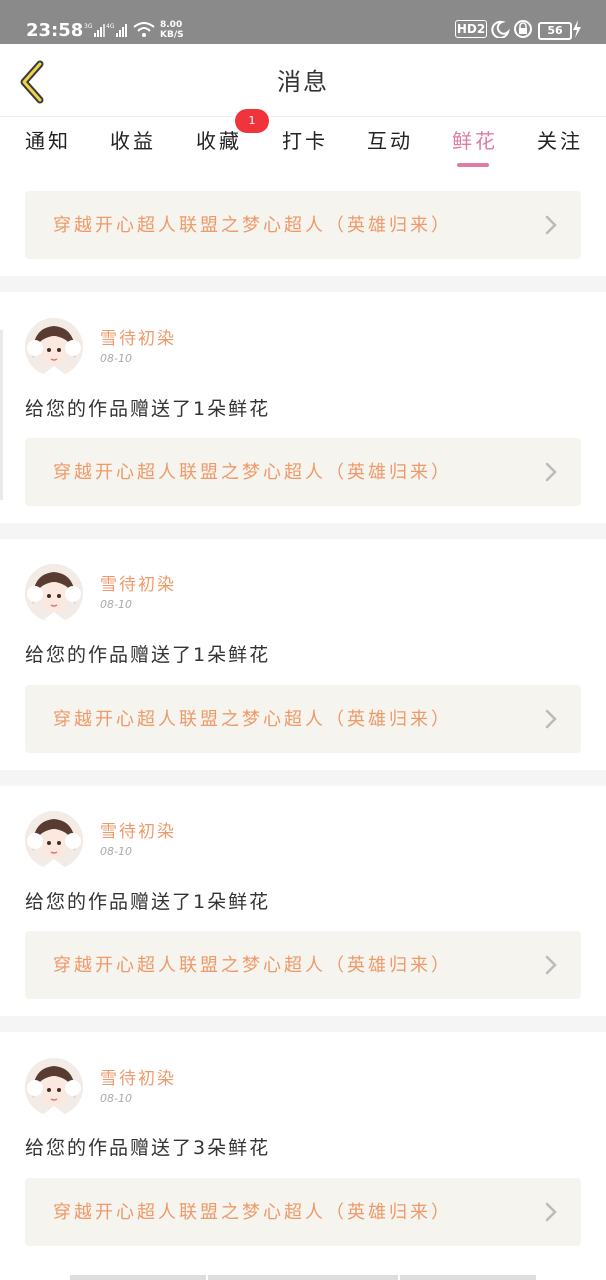  I want to click on message-text: 给您的作品赠送了3朵鲜花, so click(148, 1148).